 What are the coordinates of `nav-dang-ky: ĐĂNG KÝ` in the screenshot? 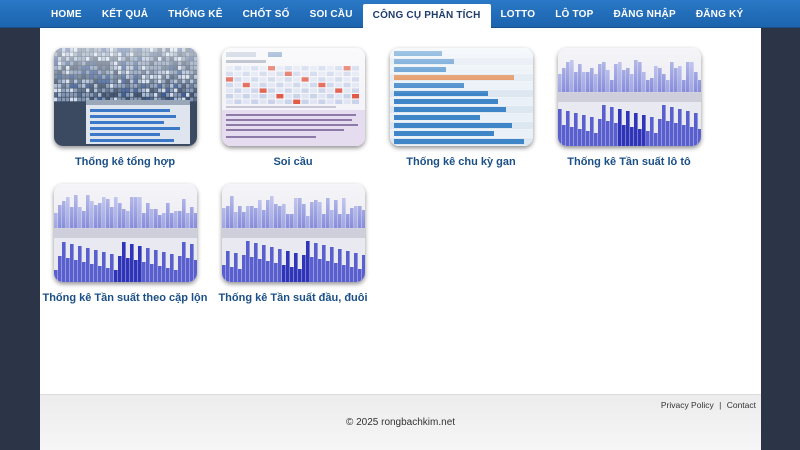 It's located at (720, 14).